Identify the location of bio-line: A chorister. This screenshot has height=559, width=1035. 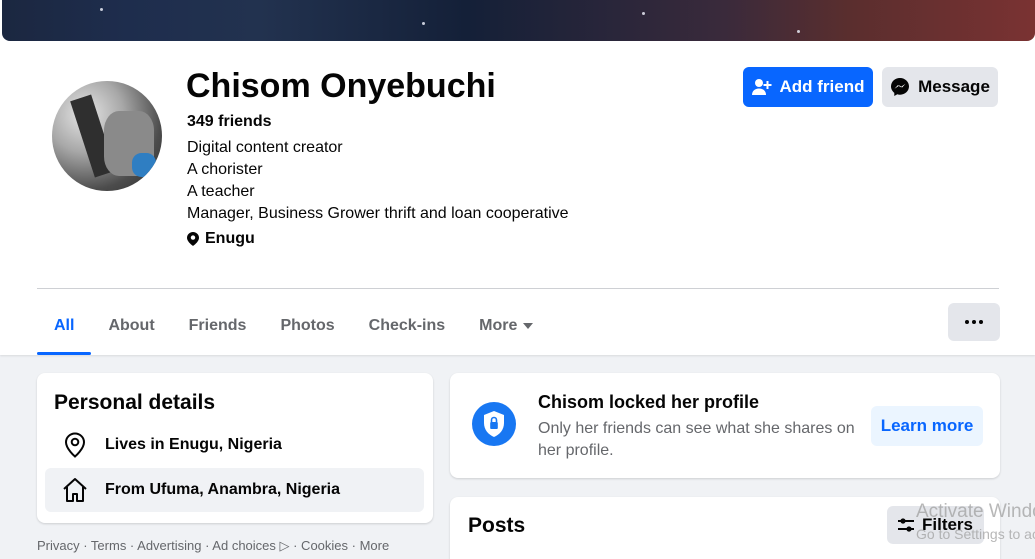
(225, 169).